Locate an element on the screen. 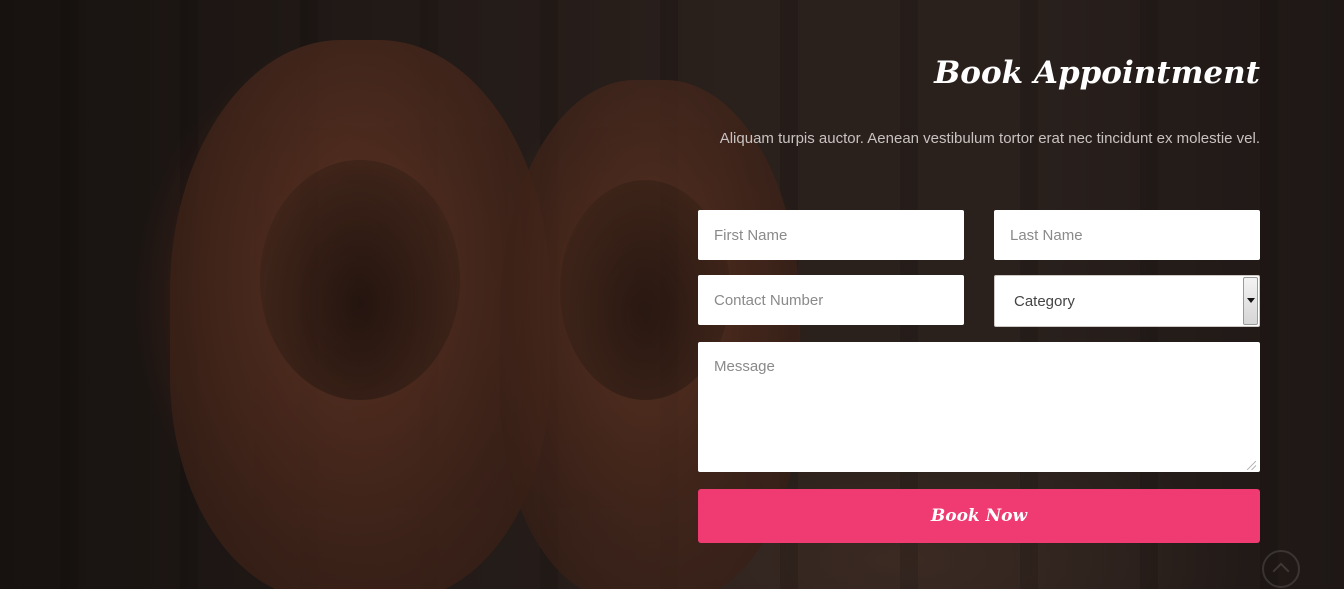 This screenshot has width=1344, height=589. category-select: Category is located at coordinates (1127, 301).